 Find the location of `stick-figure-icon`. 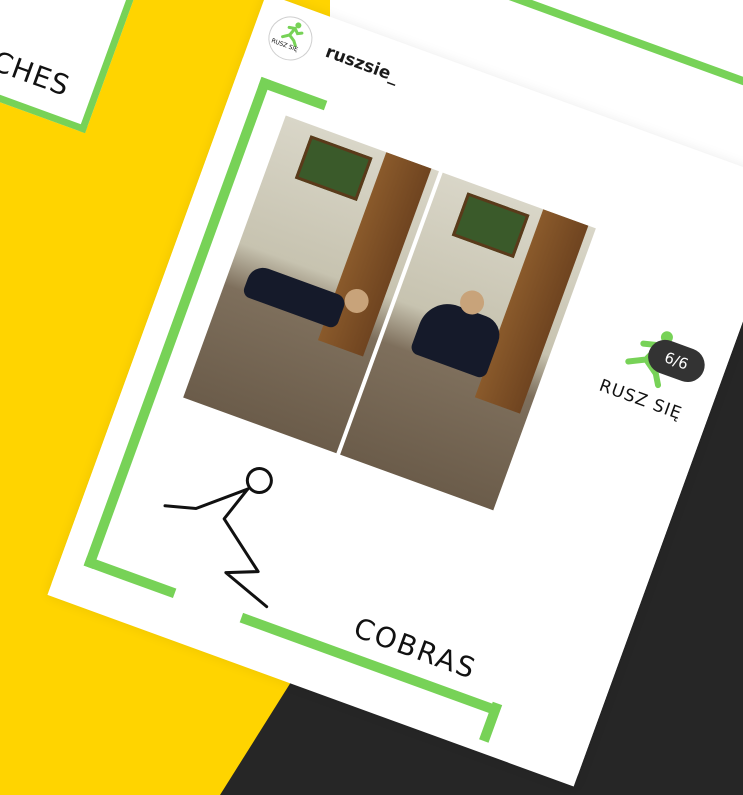

stick-figure-icon is located at coordinates (221, 525).